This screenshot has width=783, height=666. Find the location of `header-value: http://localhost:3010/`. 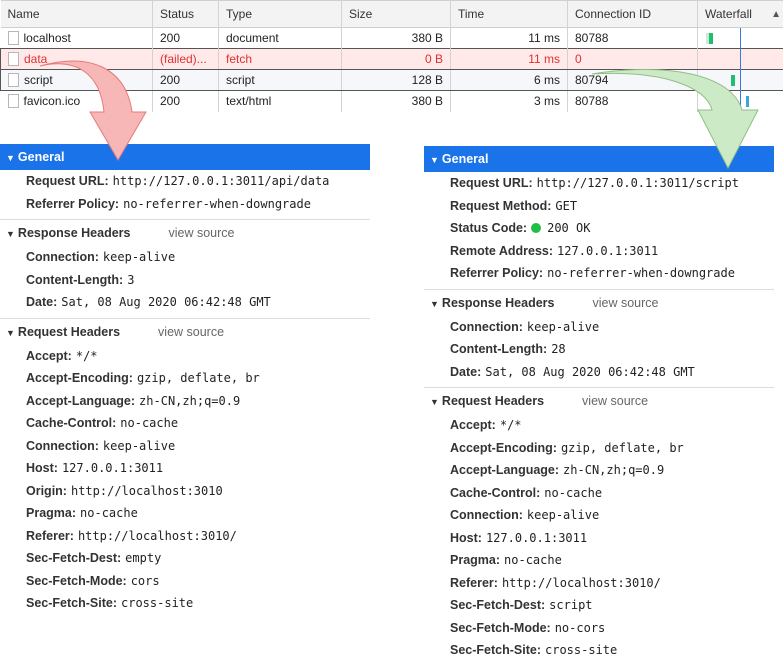

header-value: http://localhost:3010/ is located at coordinates (157, 535).